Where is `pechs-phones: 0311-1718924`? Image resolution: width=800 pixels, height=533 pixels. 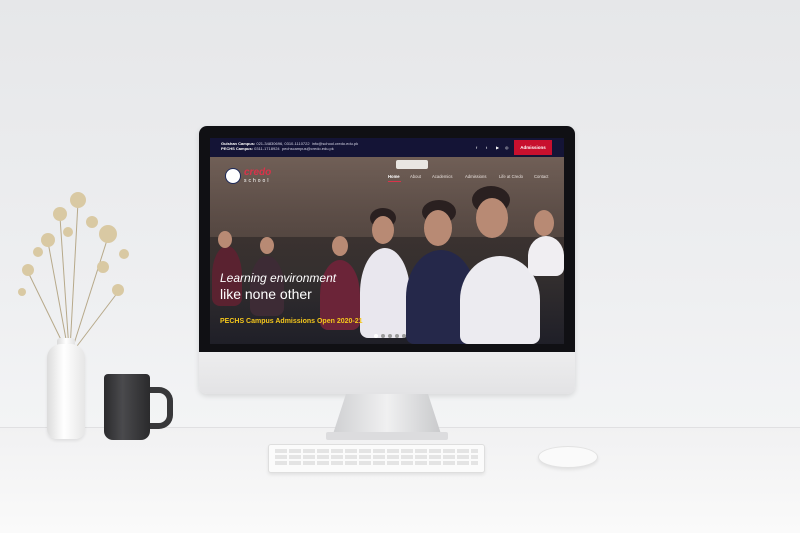 pechs-phones: 0311-1718924 is located at coordinates (267, 149).